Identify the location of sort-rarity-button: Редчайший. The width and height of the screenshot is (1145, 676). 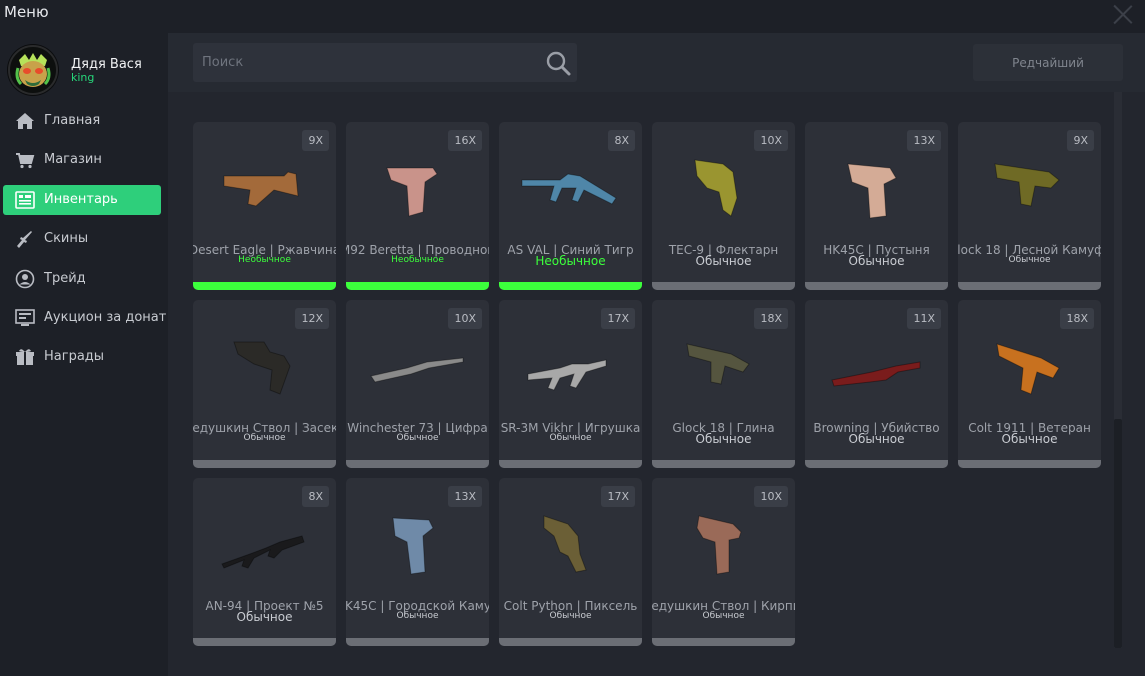
(1048, 62).